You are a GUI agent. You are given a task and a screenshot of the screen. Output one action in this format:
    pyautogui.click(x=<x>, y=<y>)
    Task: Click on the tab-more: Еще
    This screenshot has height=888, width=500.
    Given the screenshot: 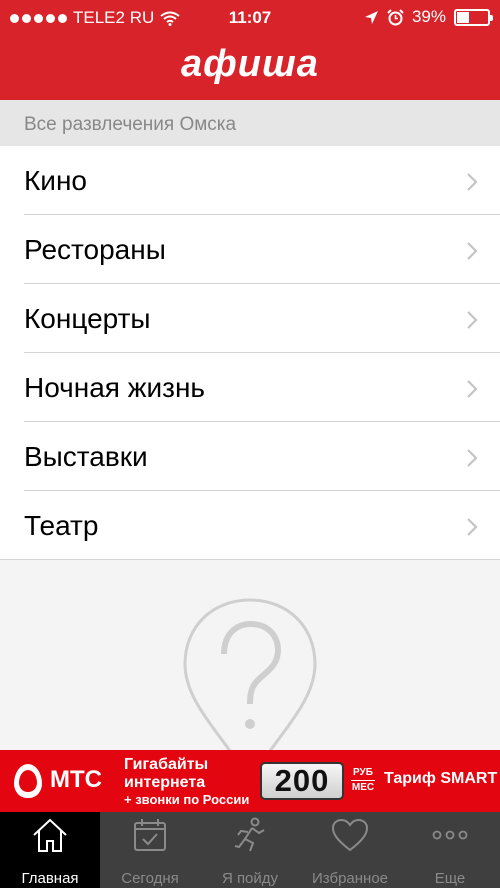 What is the action you would take?
    pyautogui.click(x=450, y=850)
    